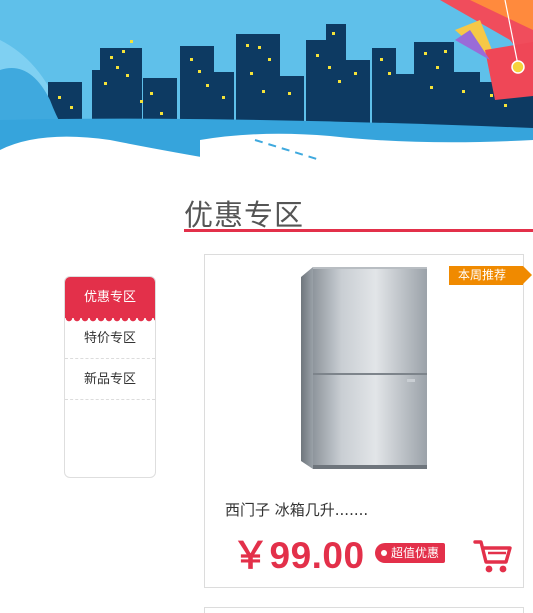  What do you see at coordinates (490, 275) in the screenshot?
I see `weekly-recommend-badge: 本周推荐` at bounding box center [490, 275].